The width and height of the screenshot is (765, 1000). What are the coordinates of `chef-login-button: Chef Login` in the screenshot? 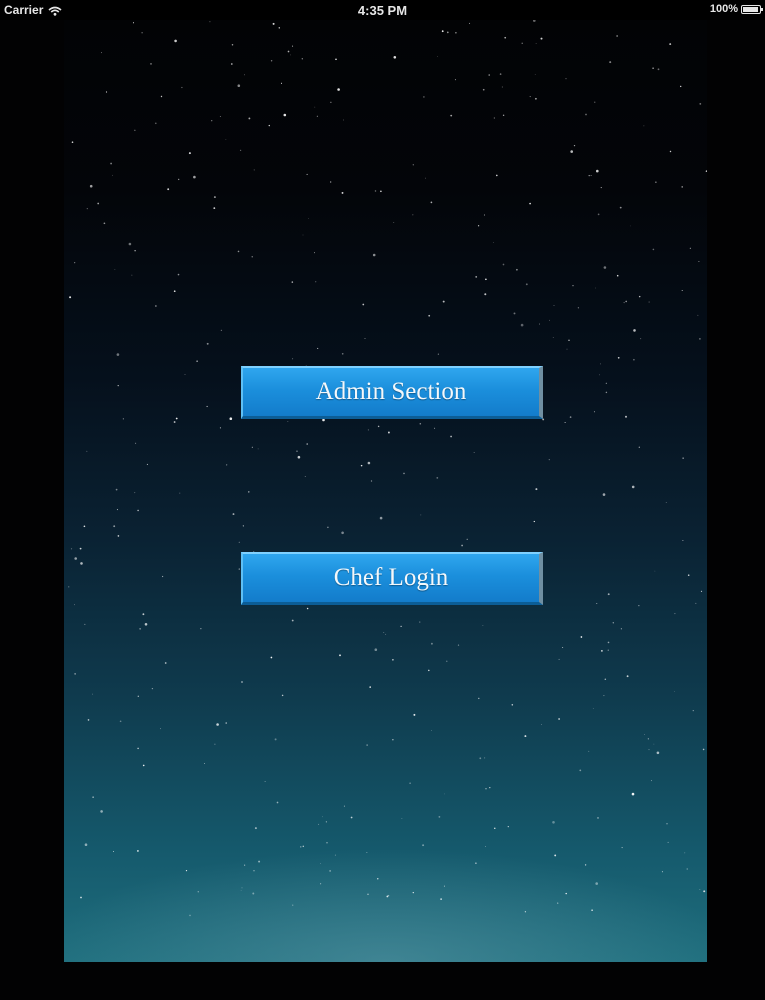 It's located at (392, 578).